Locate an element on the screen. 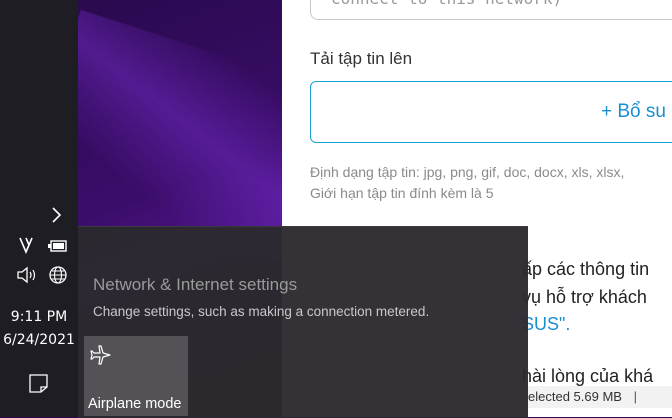 This screenshot has height=418, width=672. taskbar: 9:11 PM 6/24/2021 is located at coordinates (39, 208).